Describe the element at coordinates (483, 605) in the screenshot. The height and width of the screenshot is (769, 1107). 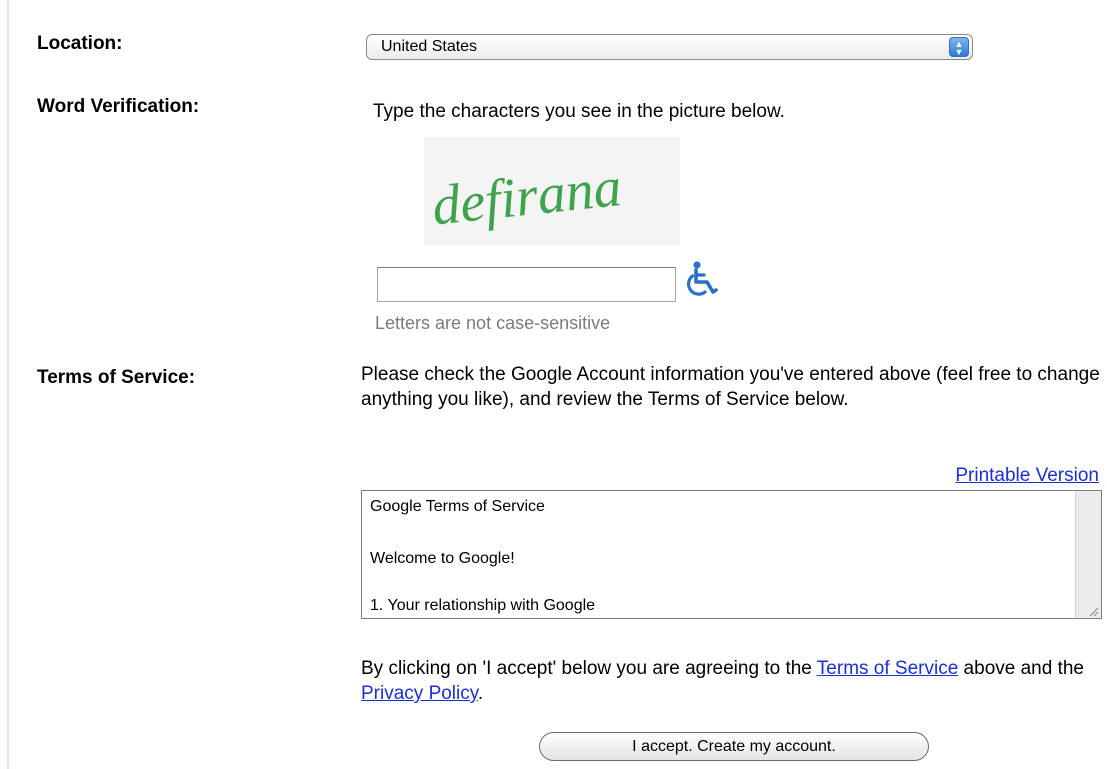
I see `terms-line: 1. Your relationship with Google` at that location.